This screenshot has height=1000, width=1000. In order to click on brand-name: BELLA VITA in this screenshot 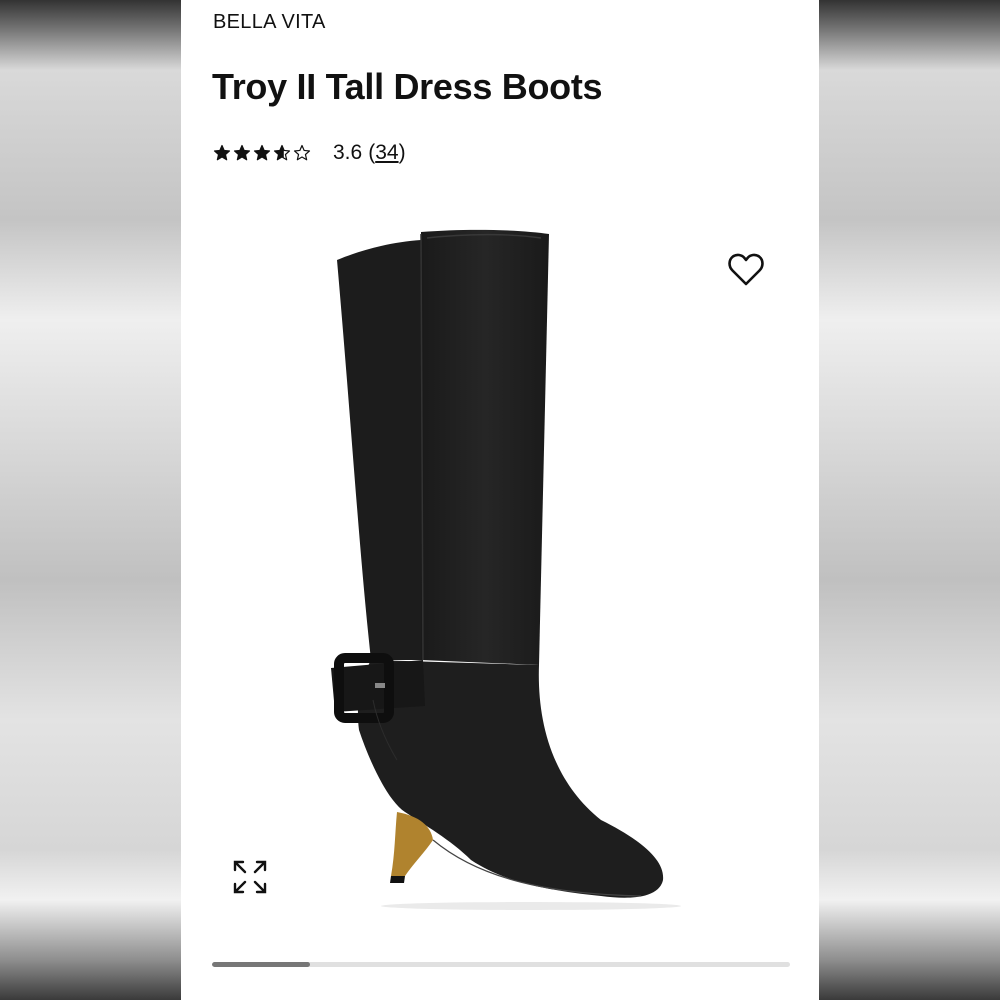, I will do `click(269, 22)`.